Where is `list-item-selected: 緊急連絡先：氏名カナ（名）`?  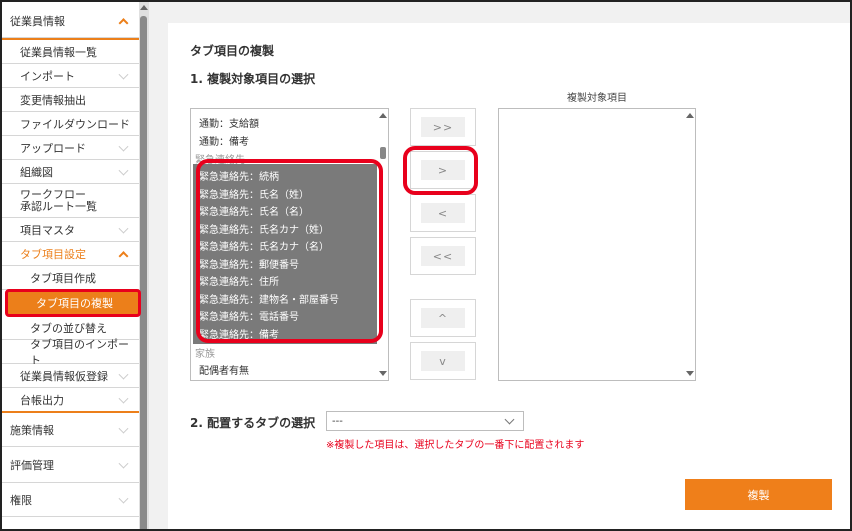
list-item-selected: 緊急連絡先：氏名カナ（名） is located at coordinates (264, 245).